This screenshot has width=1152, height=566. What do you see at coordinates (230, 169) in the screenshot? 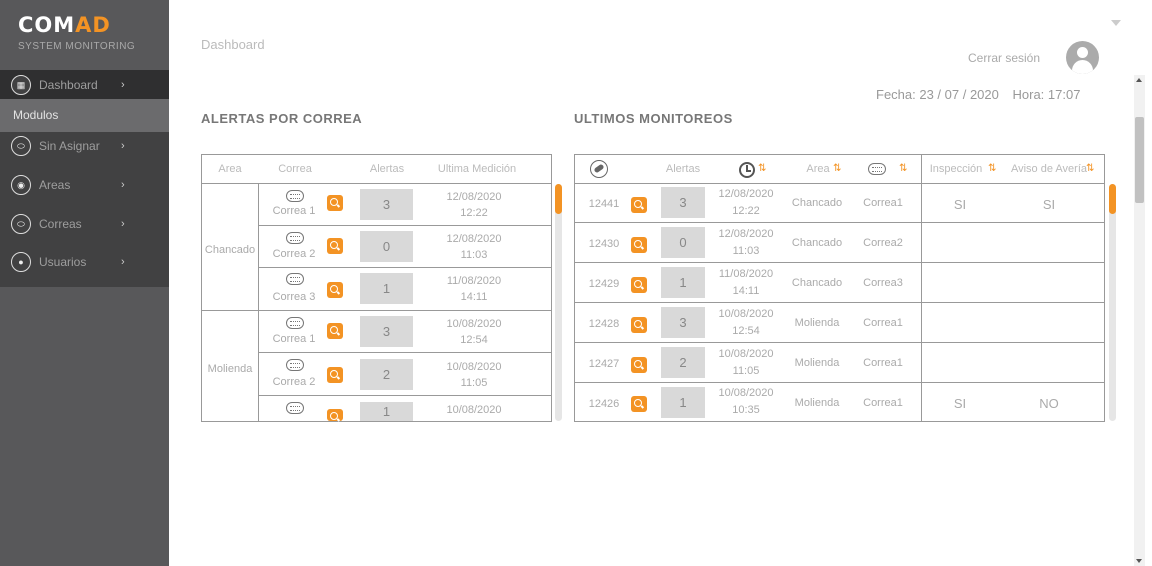
I see `col-area: Area` at bounding box center [230, 169].